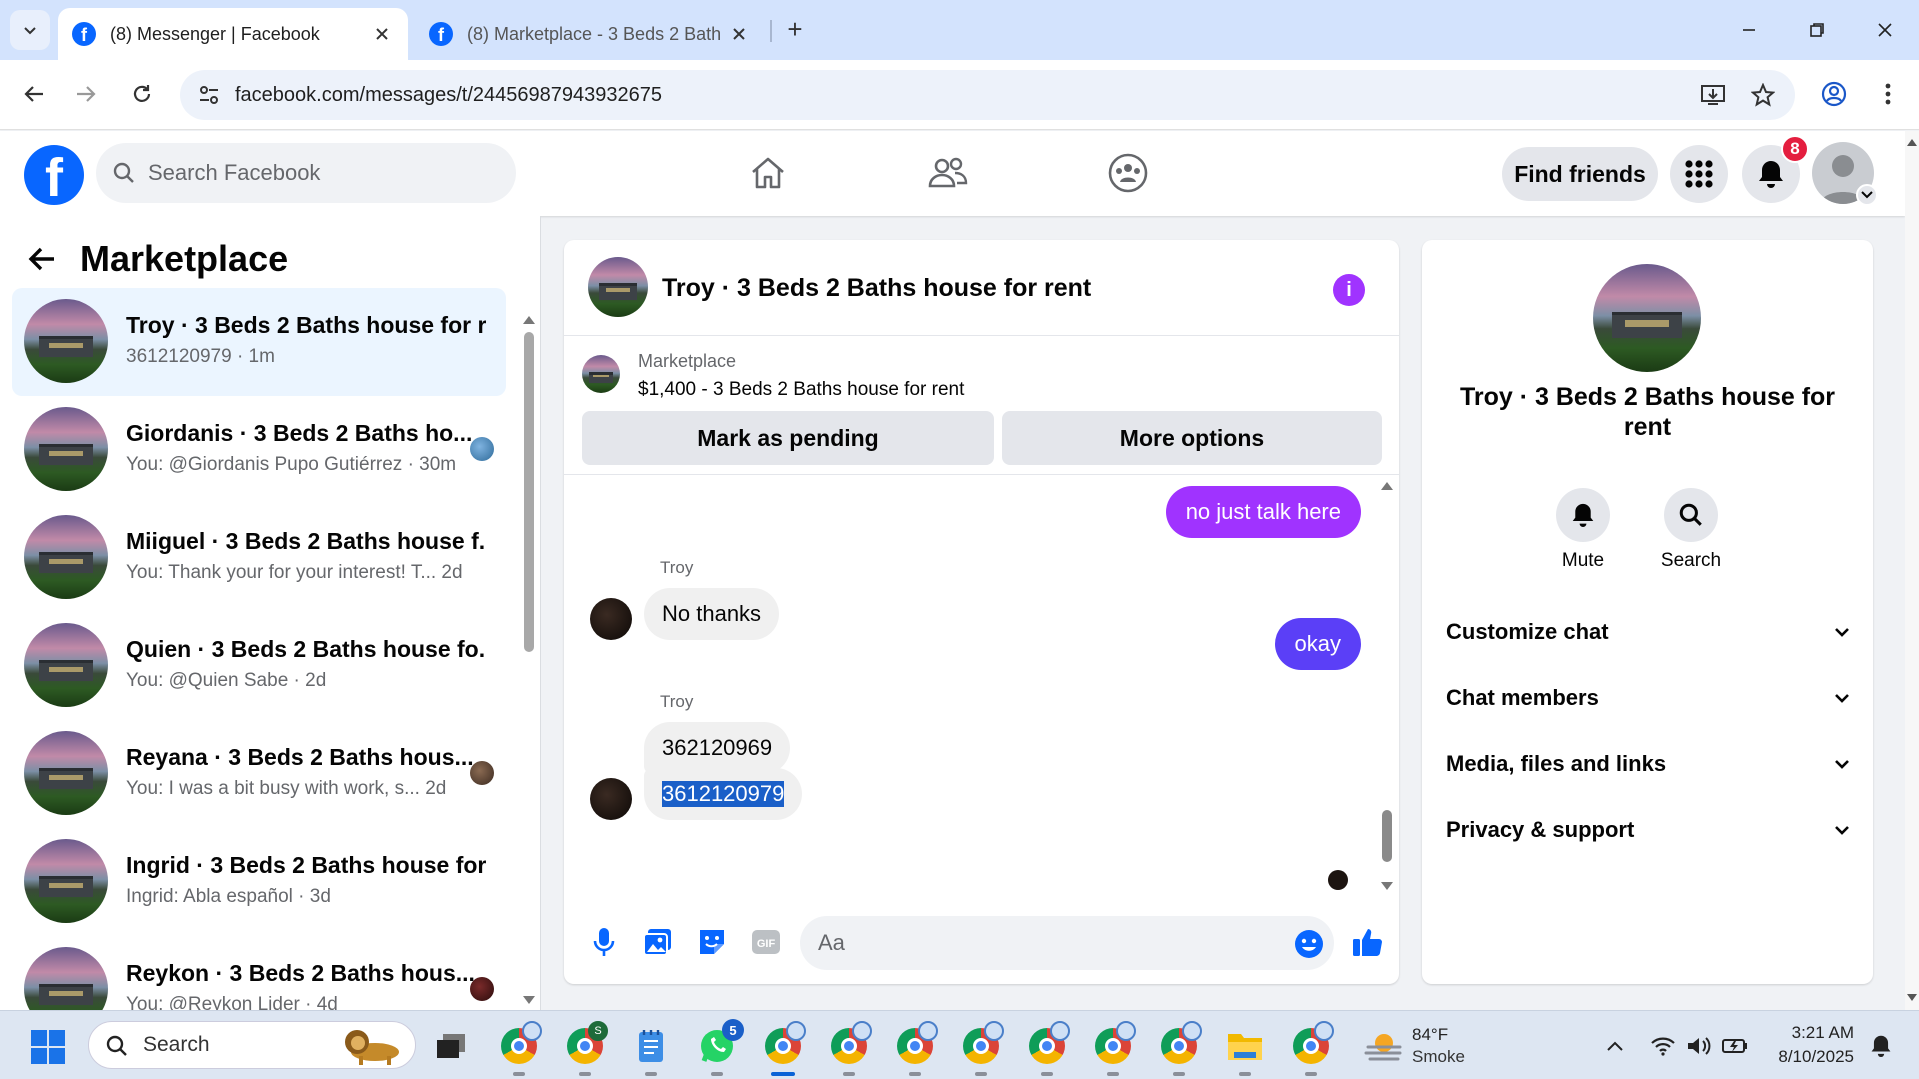 This screenshot has height=1079, width=1919. What do you see at coordinates (86, 94) in the screenshot?
I see `forward-button` at bounding box center [86, 94].